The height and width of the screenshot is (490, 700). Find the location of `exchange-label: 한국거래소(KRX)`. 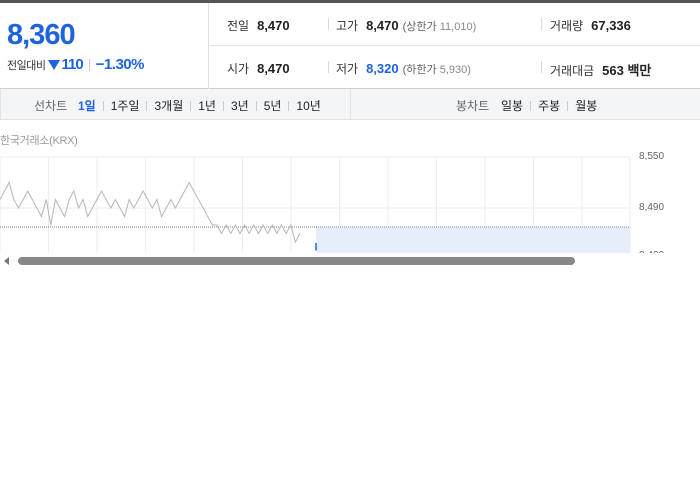

exchange-label: 한국거래소(KRX) is located at coordinates (39, 141).